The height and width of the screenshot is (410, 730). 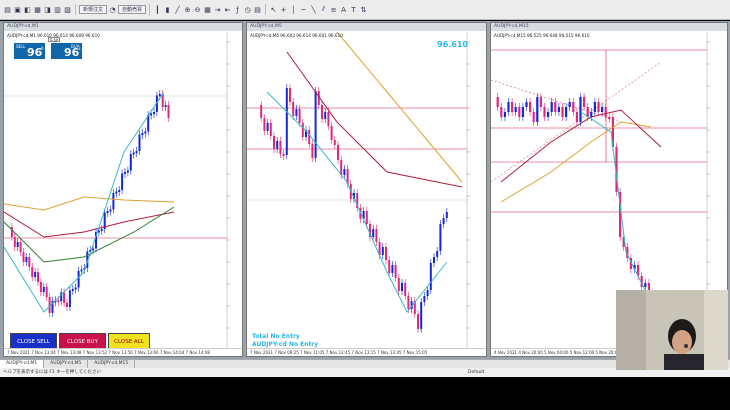 What do you see at coordinates (257, 9) in the screenshot?
I see `templates-icon: ▤` at bounding box center [257, 9].